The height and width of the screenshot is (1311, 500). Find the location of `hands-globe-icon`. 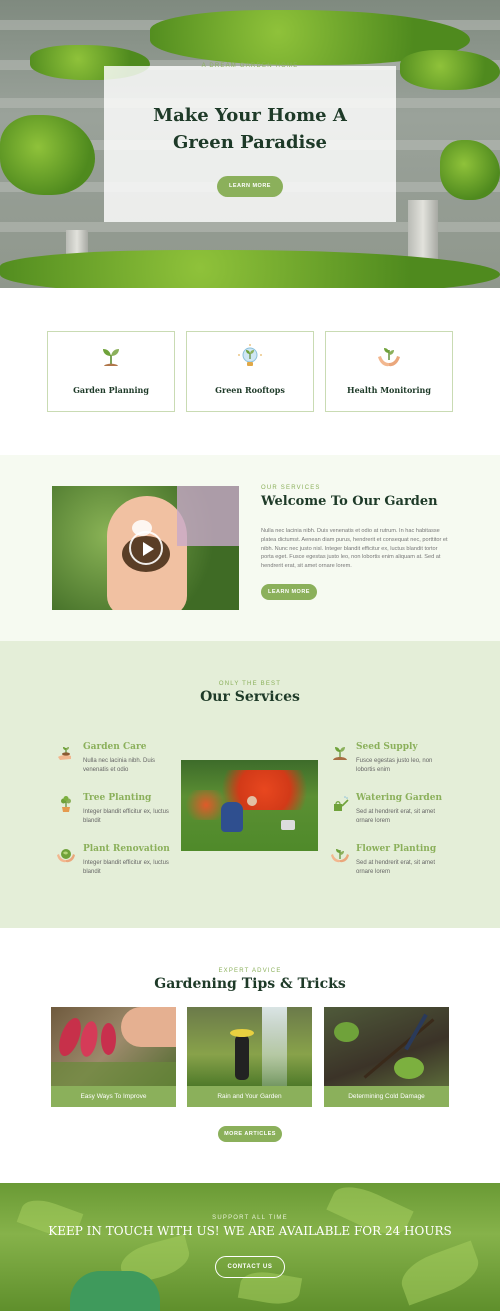

hands-globe-icon is located at coordinates (66, 856).